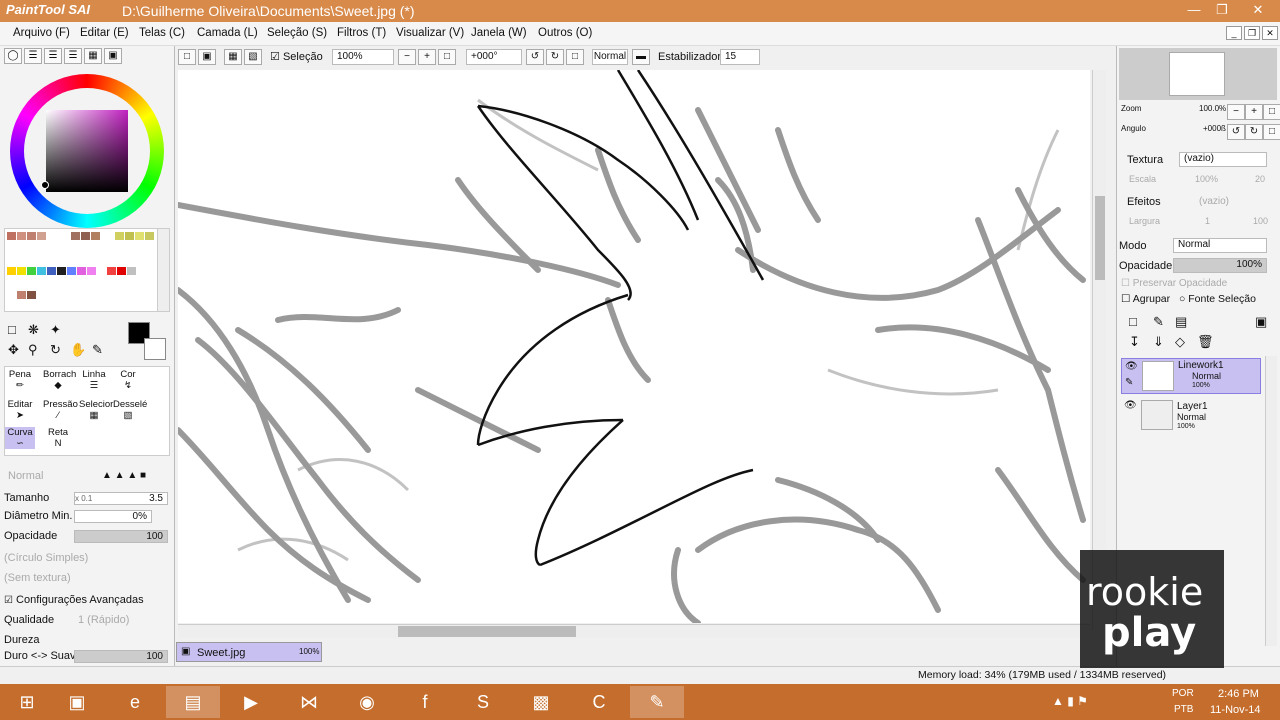  Describe the element at coordinates (113, 56) in the screenshot. I see `scratchpad-icon: ▣` at that location.